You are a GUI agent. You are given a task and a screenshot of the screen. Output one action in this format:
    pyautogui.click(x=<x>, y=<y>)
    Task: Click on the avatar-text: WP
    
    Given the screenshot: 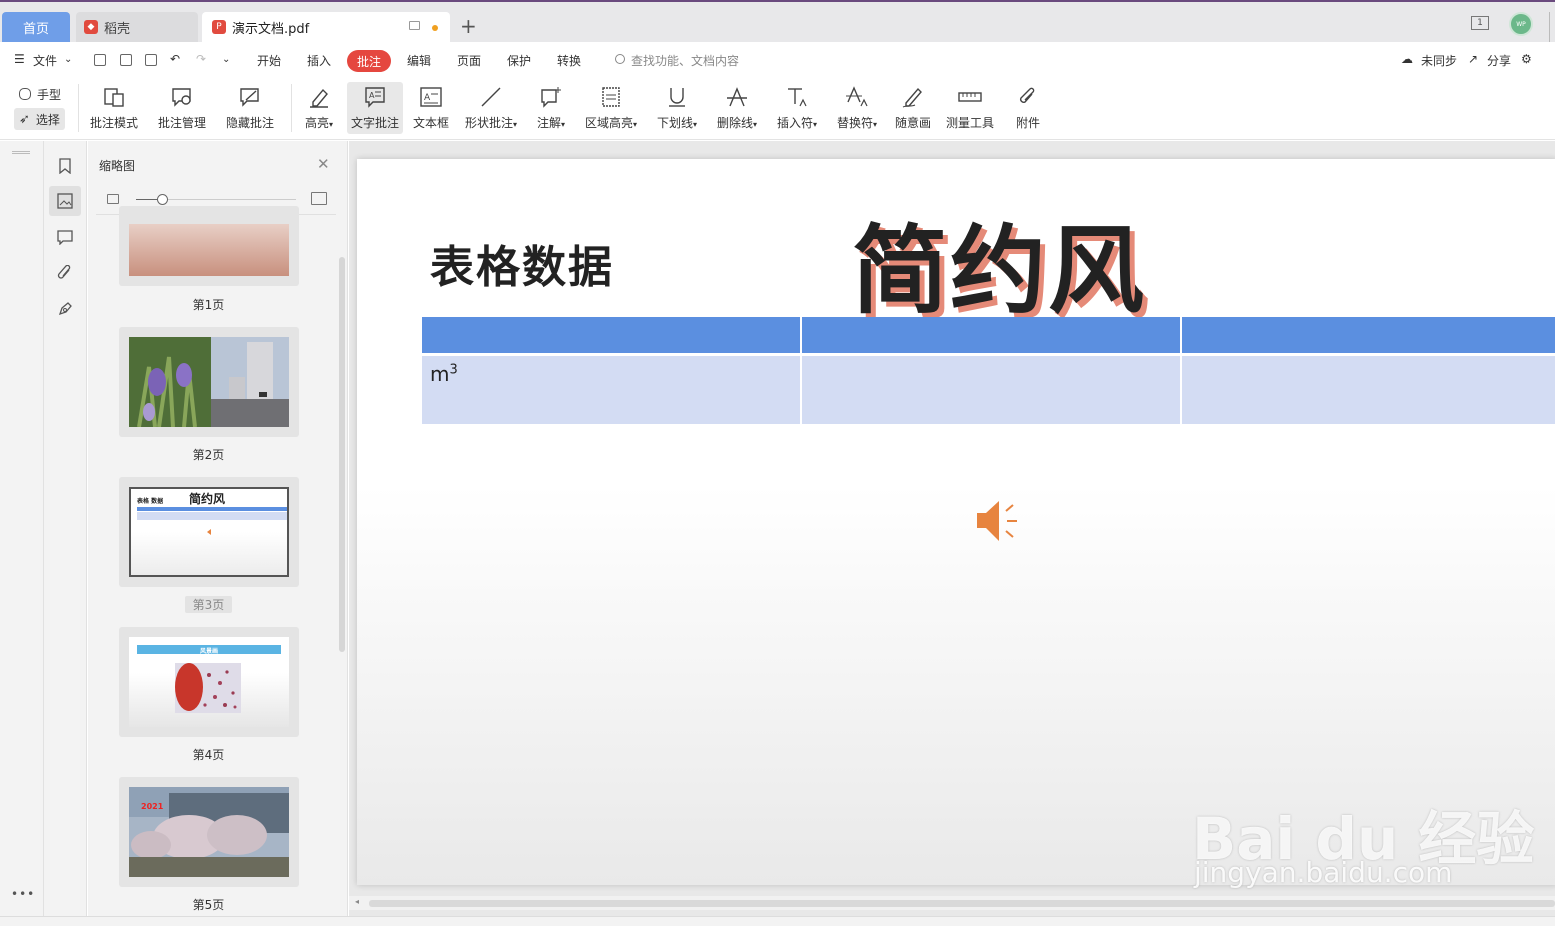 What is the action you would take?
    pyautogui.click(x=1521, y=24)
    